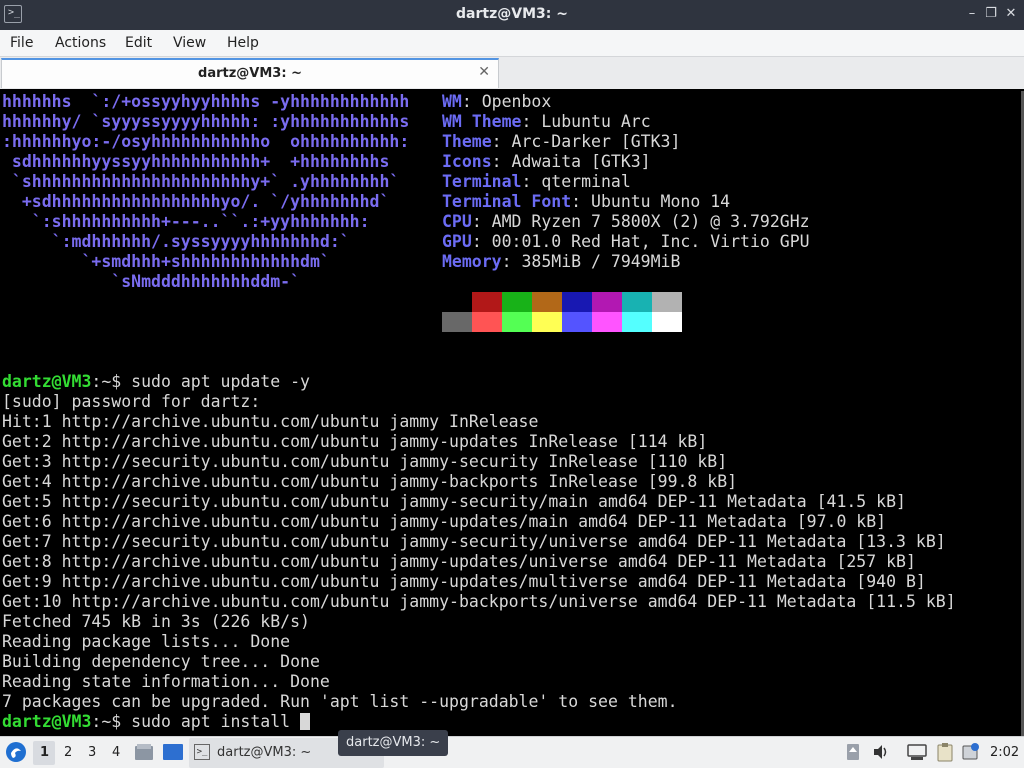 The height and width of the screenshot is (768, 1024). What do you see at coordinates (80, 43) in the screenshot?
I see `menu-actions: Actions` at bounding box center [80, 43].